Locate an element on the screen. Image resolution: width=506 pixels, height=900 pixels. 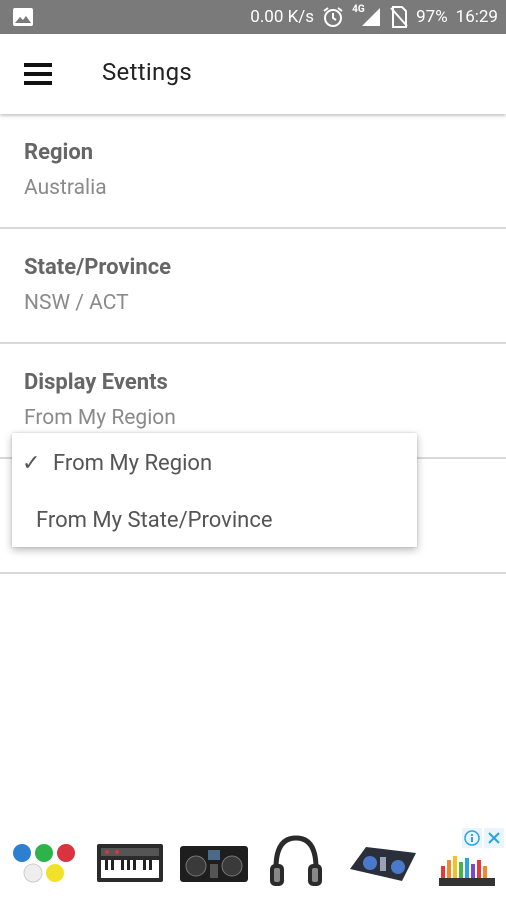
ad-banner is located at coordinates (253, 863).